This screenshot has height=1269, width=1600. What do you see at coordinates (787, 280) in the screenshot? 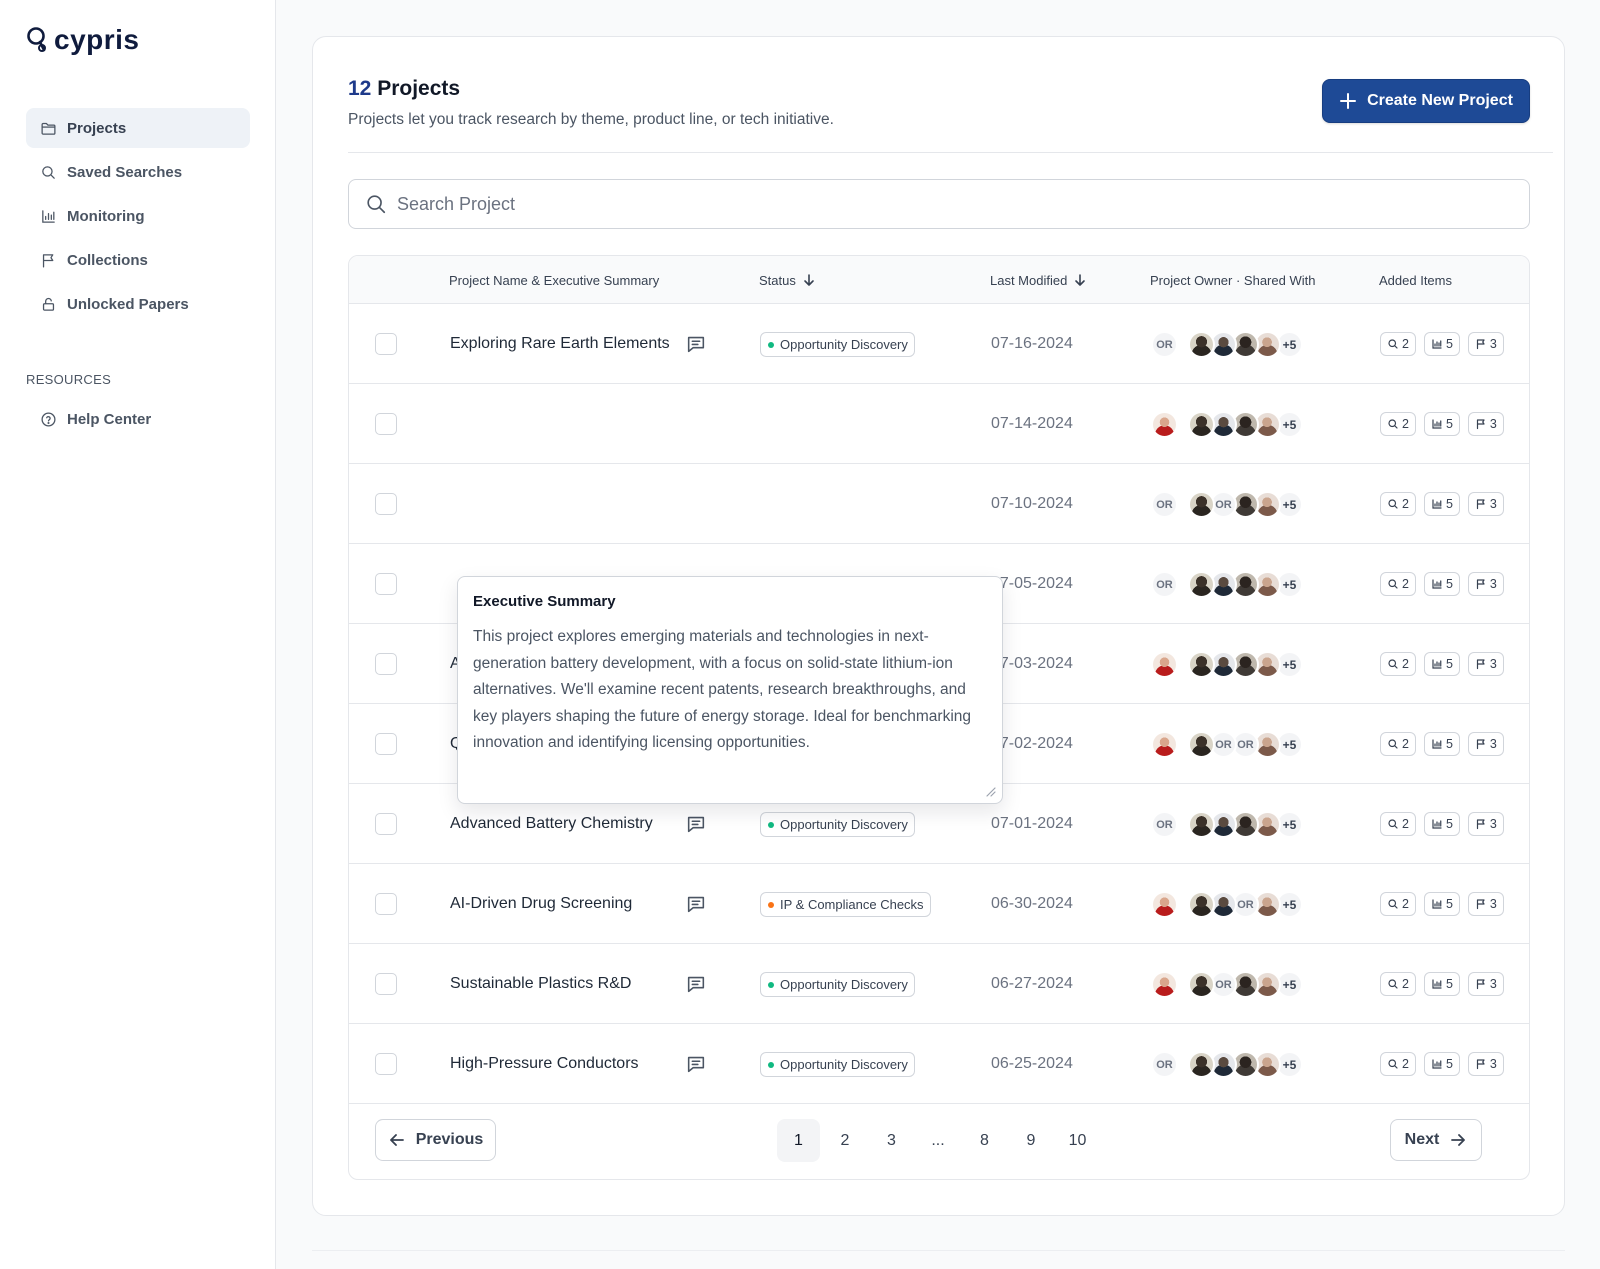
I see `column-header-status: Status` at bounding box center [787, 280].